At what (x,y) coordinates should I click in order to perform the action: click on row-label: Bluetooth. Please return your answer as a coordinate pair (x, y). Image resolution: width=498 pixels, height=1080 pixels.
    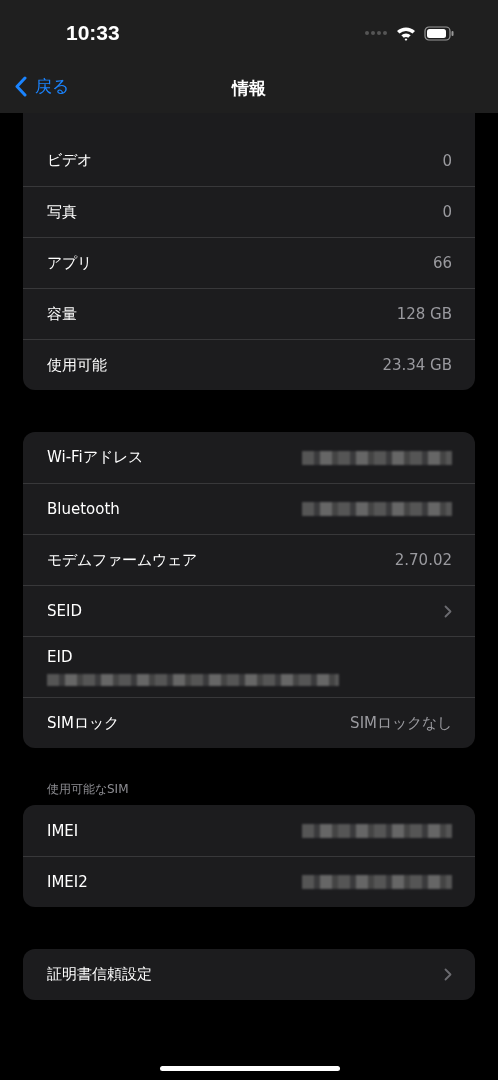
    Looking at the image, I should click on (83, 509).